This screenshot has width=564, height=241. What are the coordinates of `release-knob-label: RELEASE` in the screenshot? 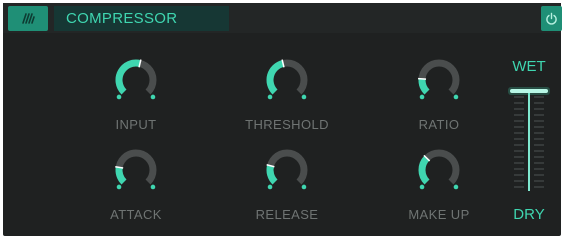 It's located at (287, 214).